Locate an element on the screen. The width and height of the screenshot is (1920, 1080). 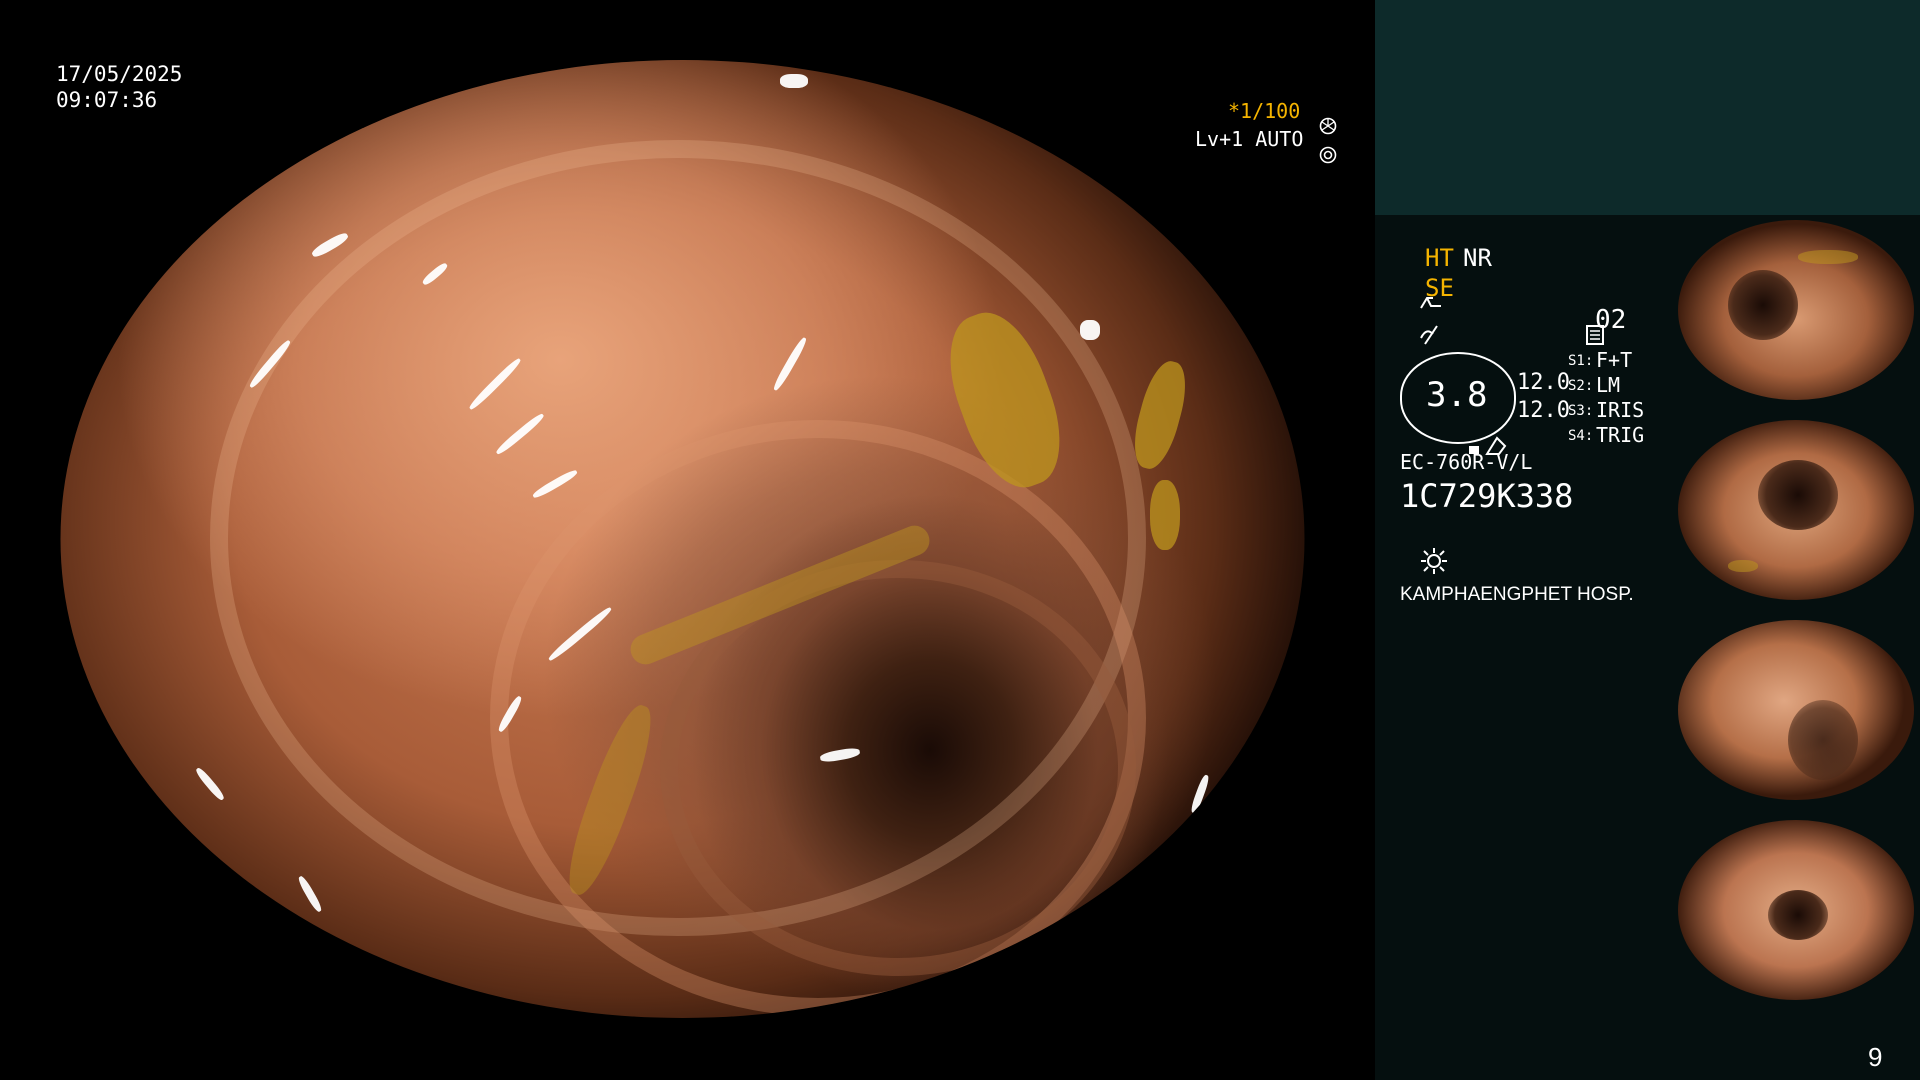
value-1: 12.0 is located at coordinates (1543, 382).